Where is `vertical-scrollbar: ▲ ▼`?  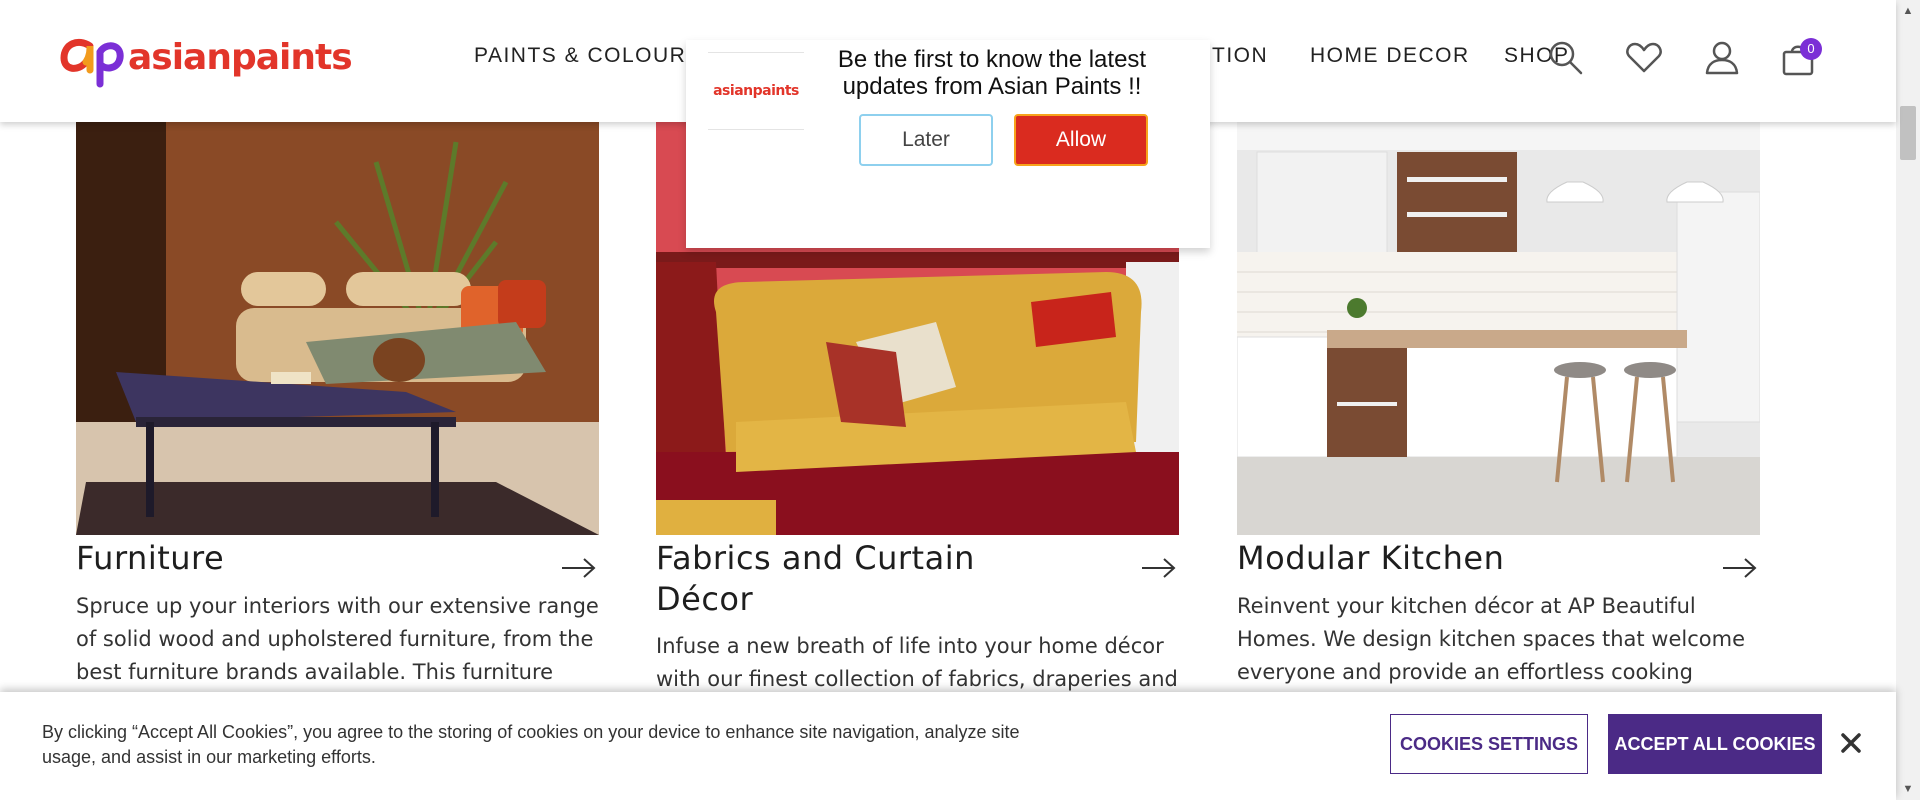
vertical-scrollbar: ▲ ▼ is located at coordinates (1908, 400).